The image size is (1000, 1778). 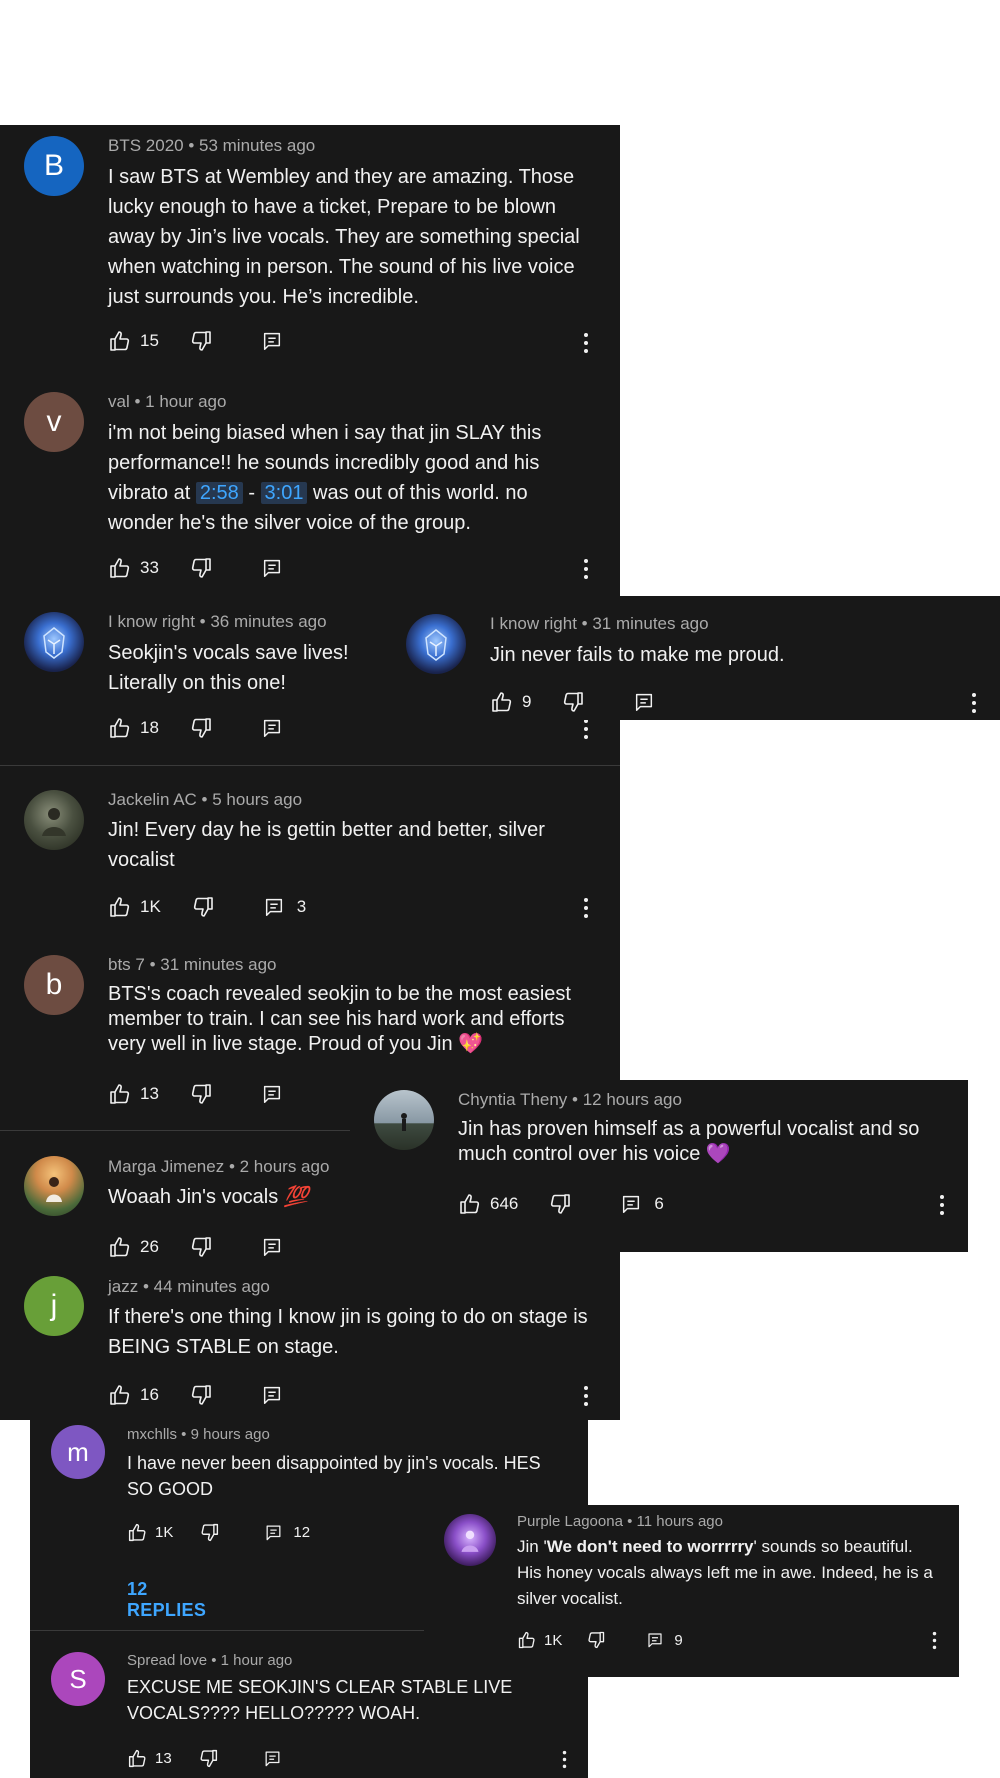 I want to click on timestamp: 5 hours ago, so click(x=257, y=799).